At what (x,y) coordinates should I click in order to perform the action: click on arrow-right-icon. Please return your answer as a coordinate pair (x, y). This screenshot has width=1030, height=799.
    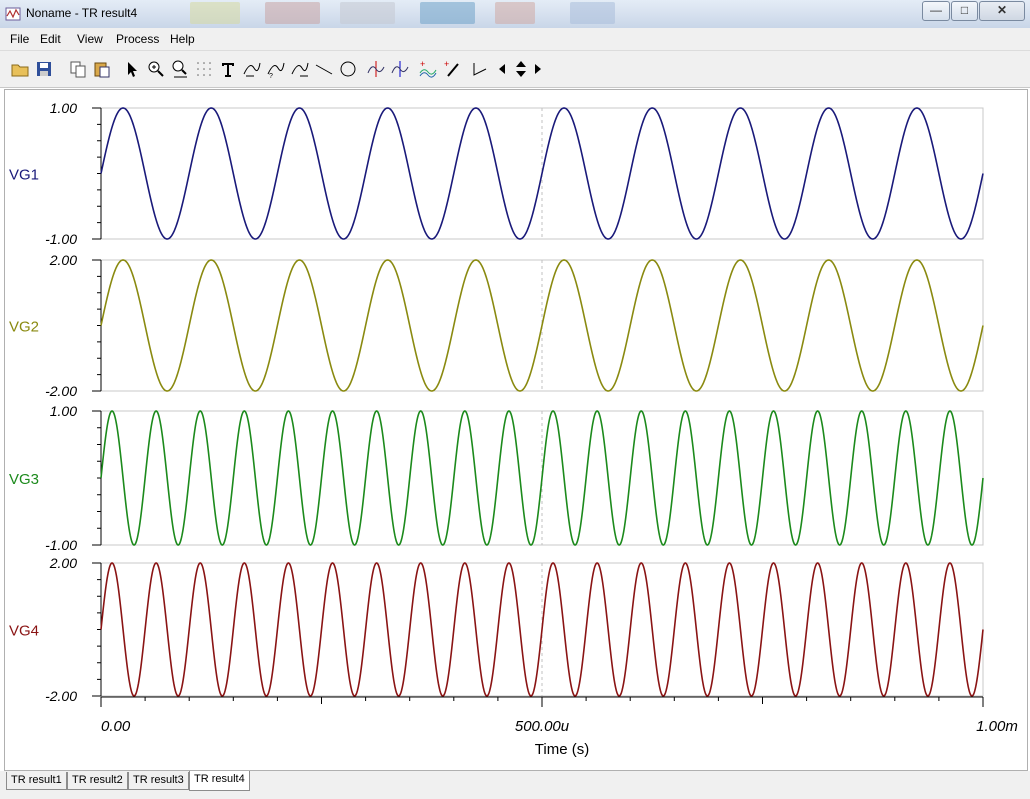
    Looking at the image, I should click on (538, 69).